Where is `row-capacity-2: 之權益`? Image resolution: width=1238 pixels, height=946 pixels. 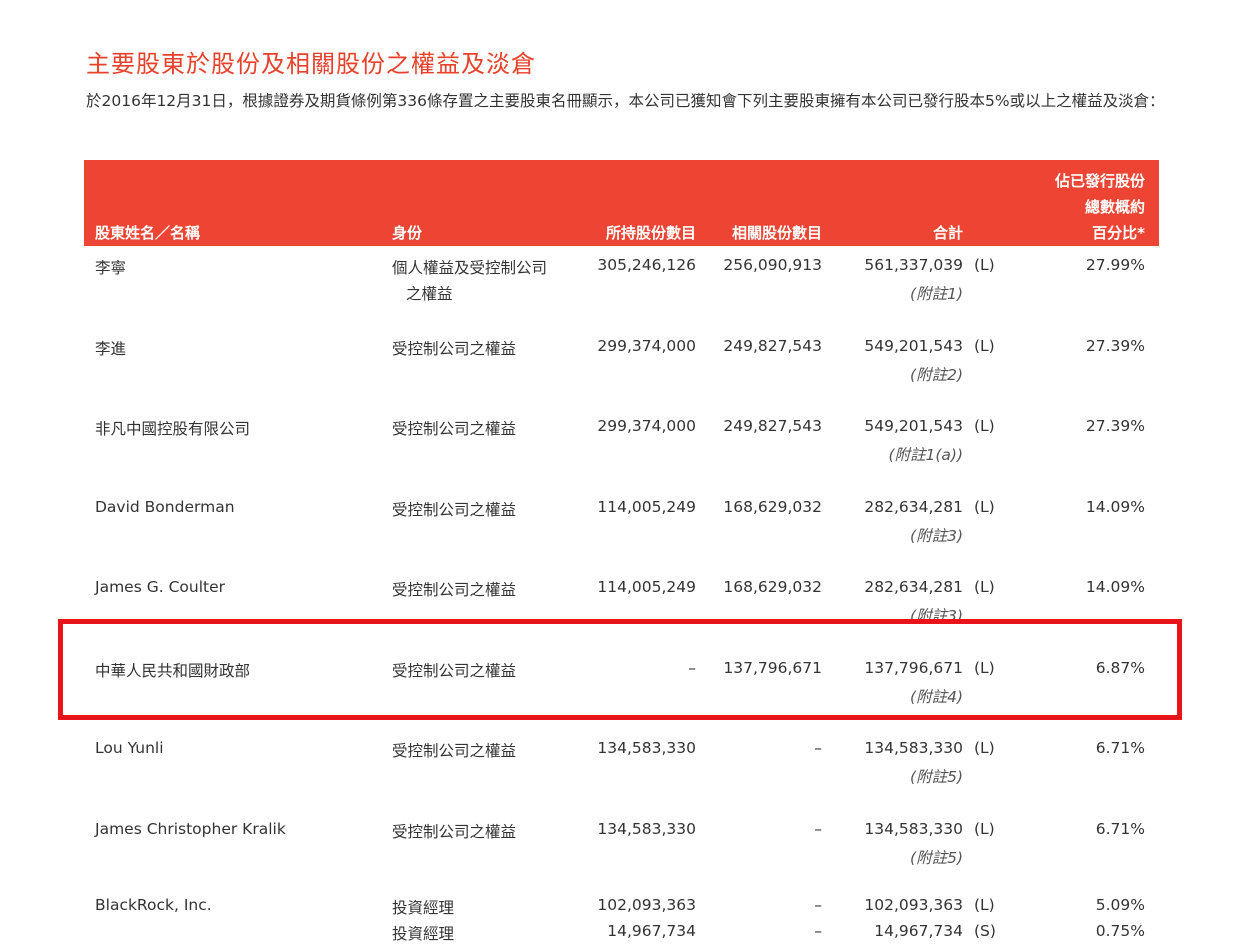
row-capacity-2: 之權益 is located at coordinates (429, 294).